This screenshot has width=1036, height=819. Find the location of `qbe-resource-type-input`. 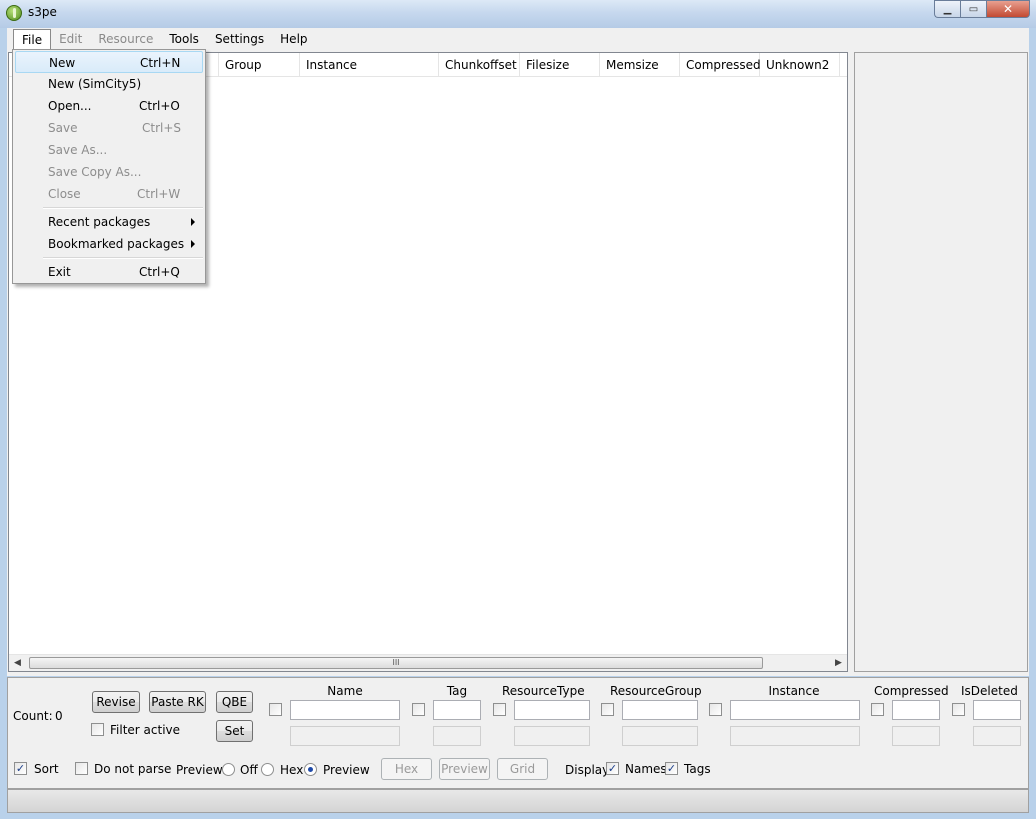

qbe-resource-type-input is located at coordinates (552, 736).